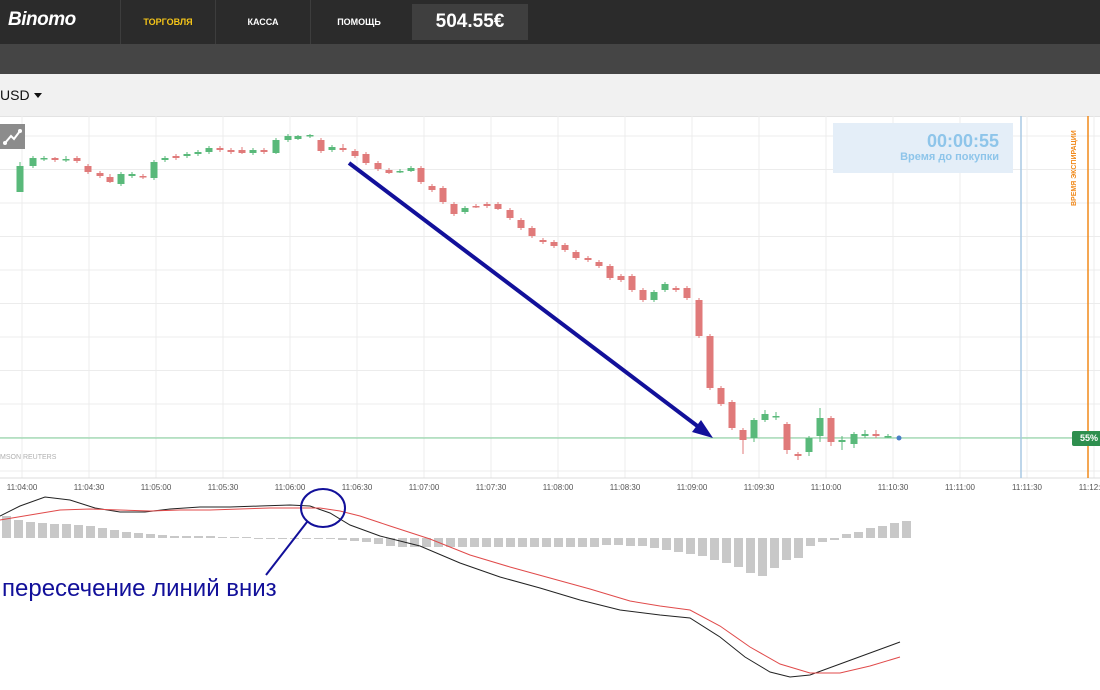 This screenshot has height=690, width=1100. Describe the element at coordinates (550, 95) in the screenshot. I see `asset-bar: USD` at that location.